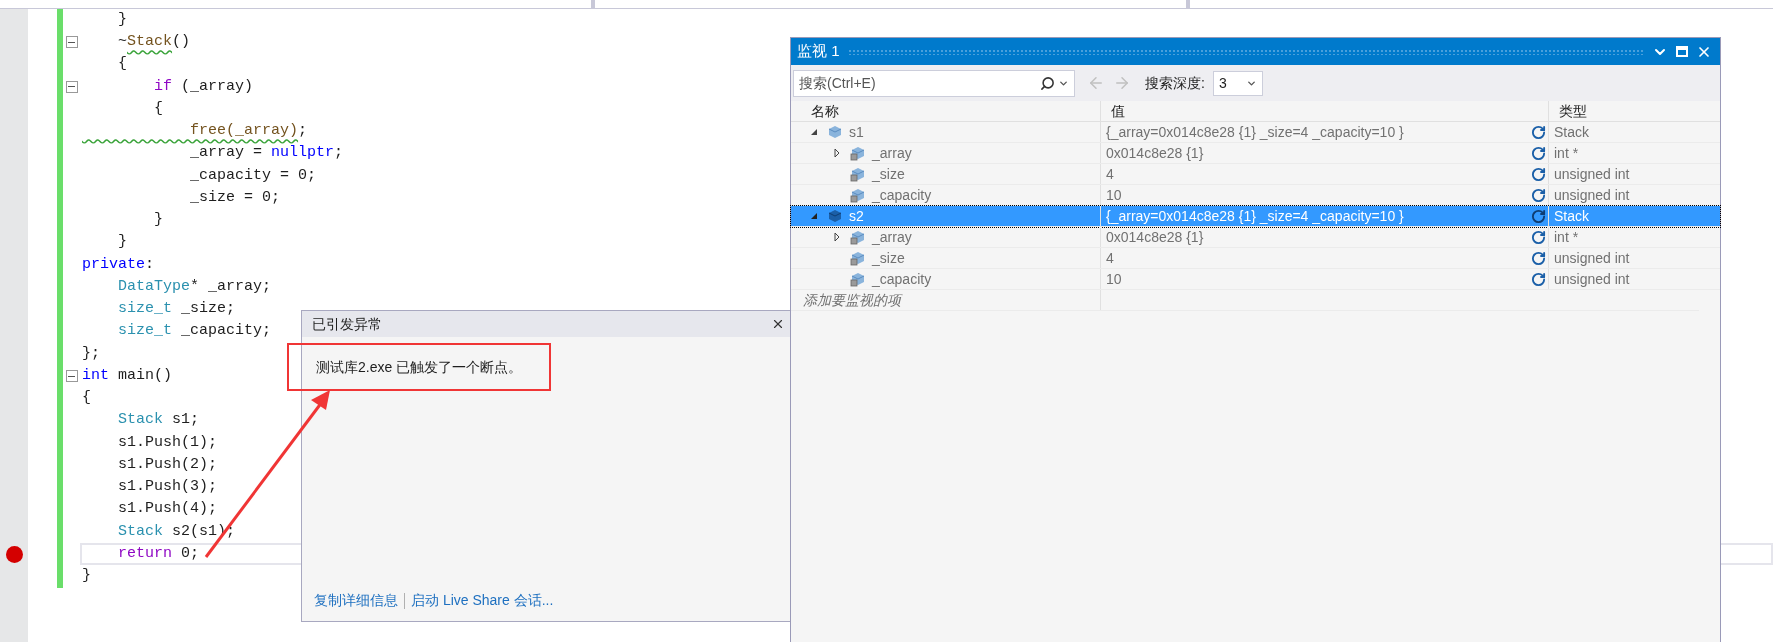 The height and width of the screenshot is (642, 1773). I want to click on code-text: (), so click(181, 42).